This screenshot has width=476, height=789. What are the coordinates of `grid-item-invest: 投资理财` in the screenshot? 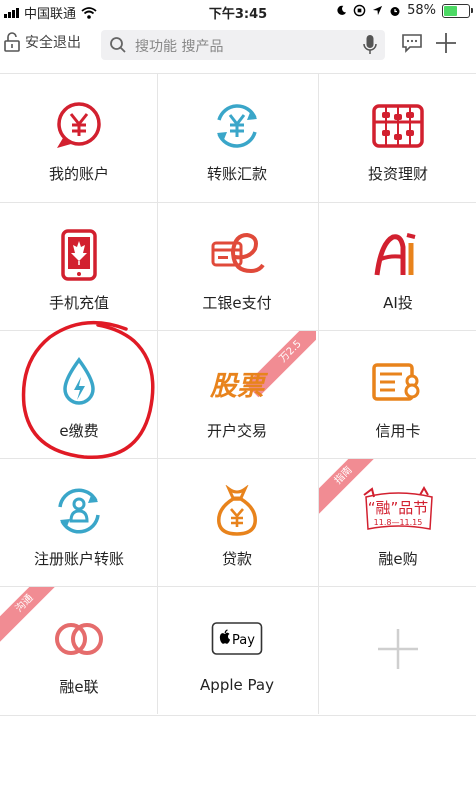 It's located at (397, 138).